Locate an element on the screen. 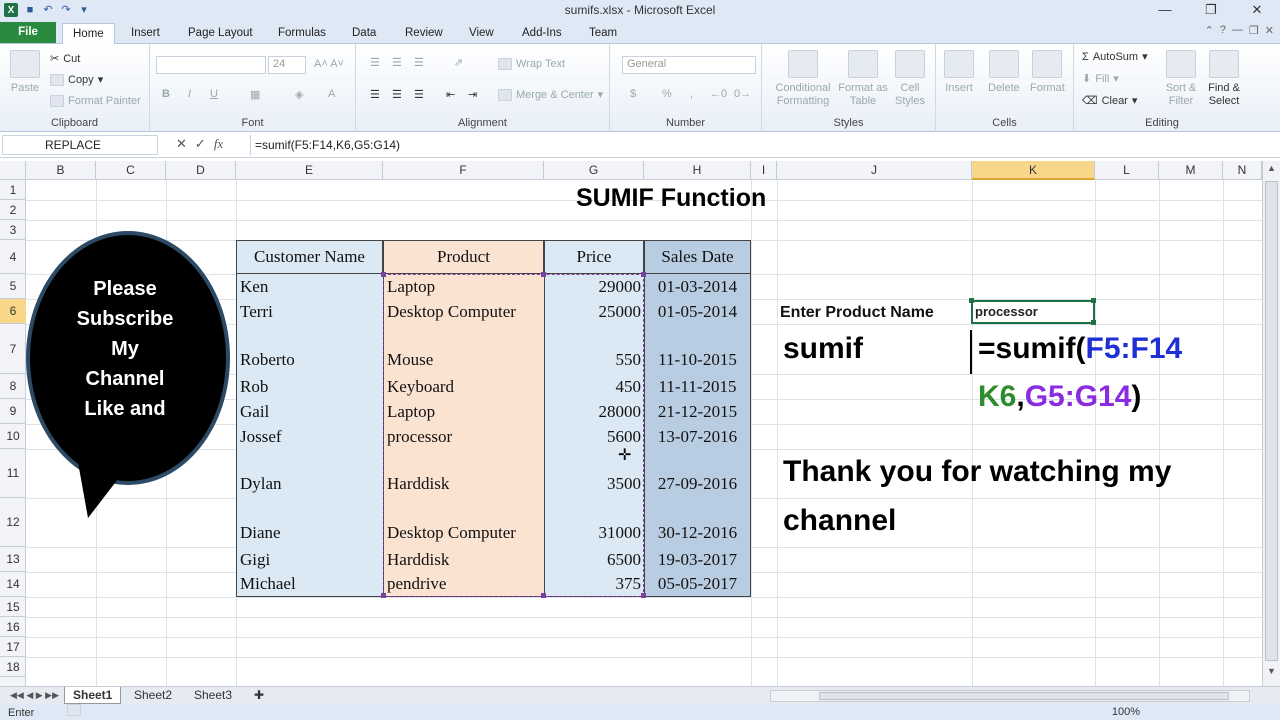 The height and width of the screenshot is (721, 1280). macro-record-icon is located at coordinates (74, 710).